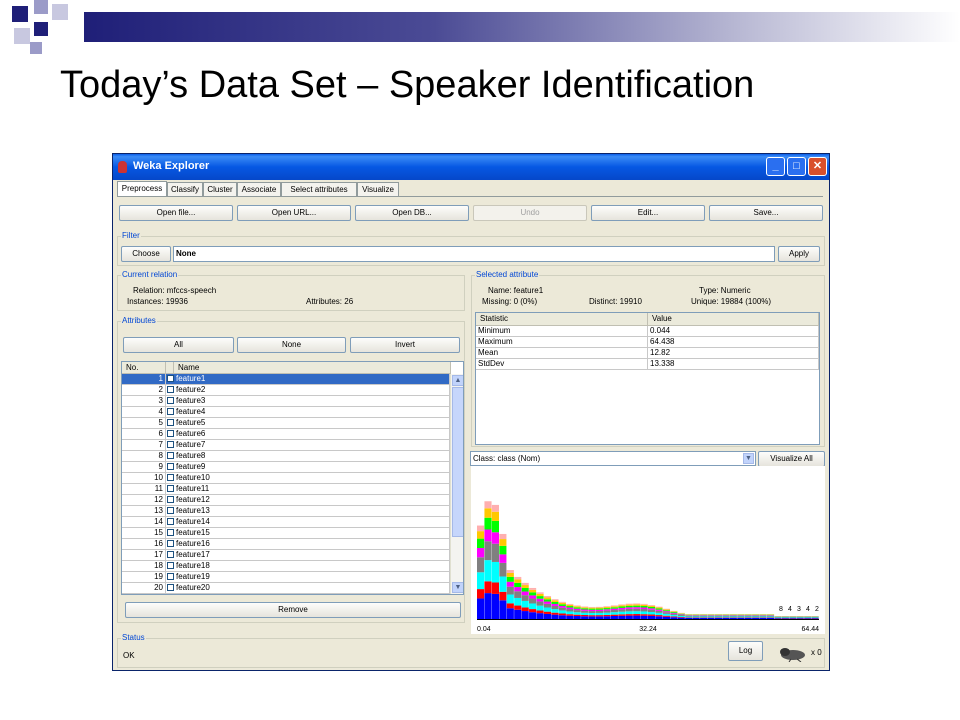 This screenshot has height=720, width=960. I want to click on tab-associate: Associate, so click(259, 189).